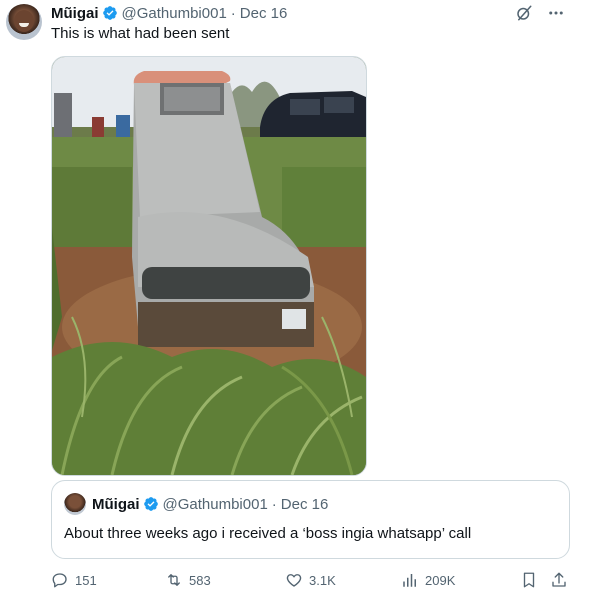 Image resolution: width=595 pixels, height=610 pixels. What do you see at coordinates (440, 580) in the screenshot?
I see `view-count: 209K` at bounding box center [440, 580].